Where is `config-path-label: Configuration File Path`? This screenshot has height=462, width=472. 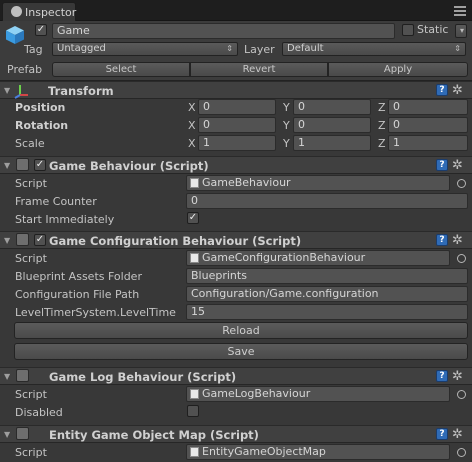 config-path-label: Configuration File Path is located at coordinates (77, 294).